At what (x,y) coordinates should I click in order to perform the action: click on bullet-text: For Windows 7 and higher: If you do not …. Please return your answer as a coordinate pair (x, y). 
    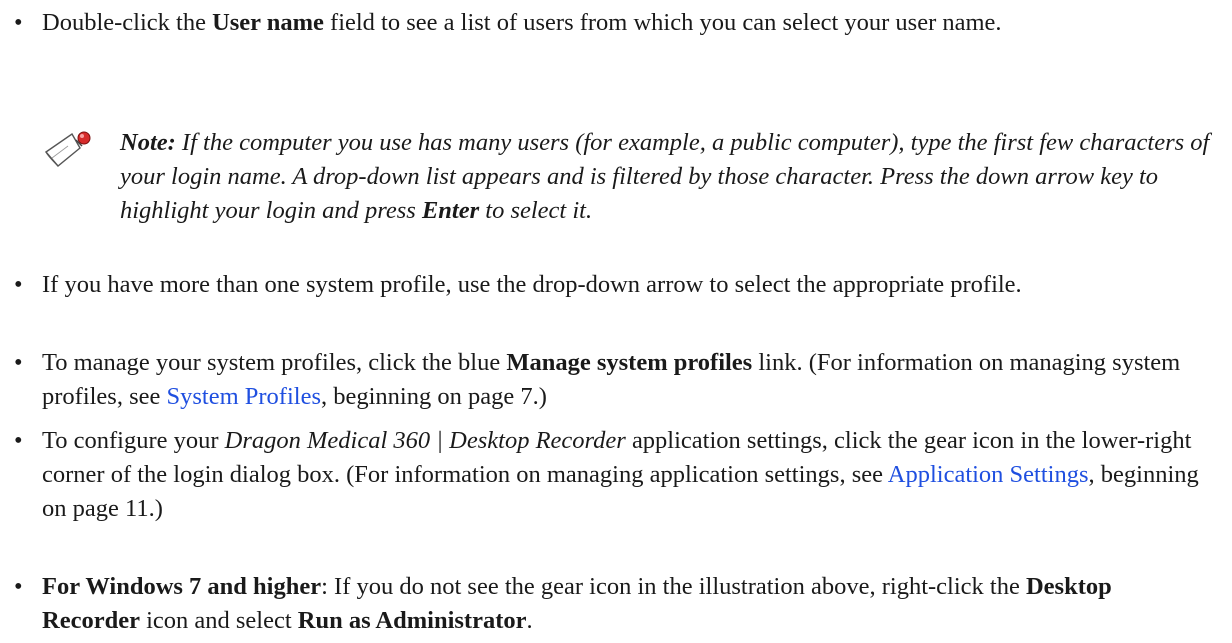
    Looking at the image, I should click on (577, 603).